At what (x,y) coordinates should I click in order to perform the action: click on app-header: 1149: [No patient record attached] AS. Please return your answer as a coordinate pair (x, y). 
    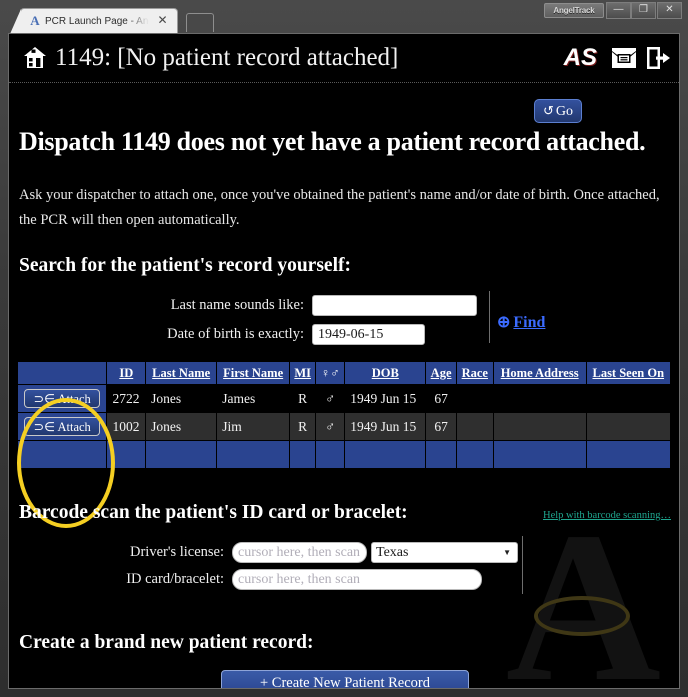
    Looking at the image, I should click on (344, 58).